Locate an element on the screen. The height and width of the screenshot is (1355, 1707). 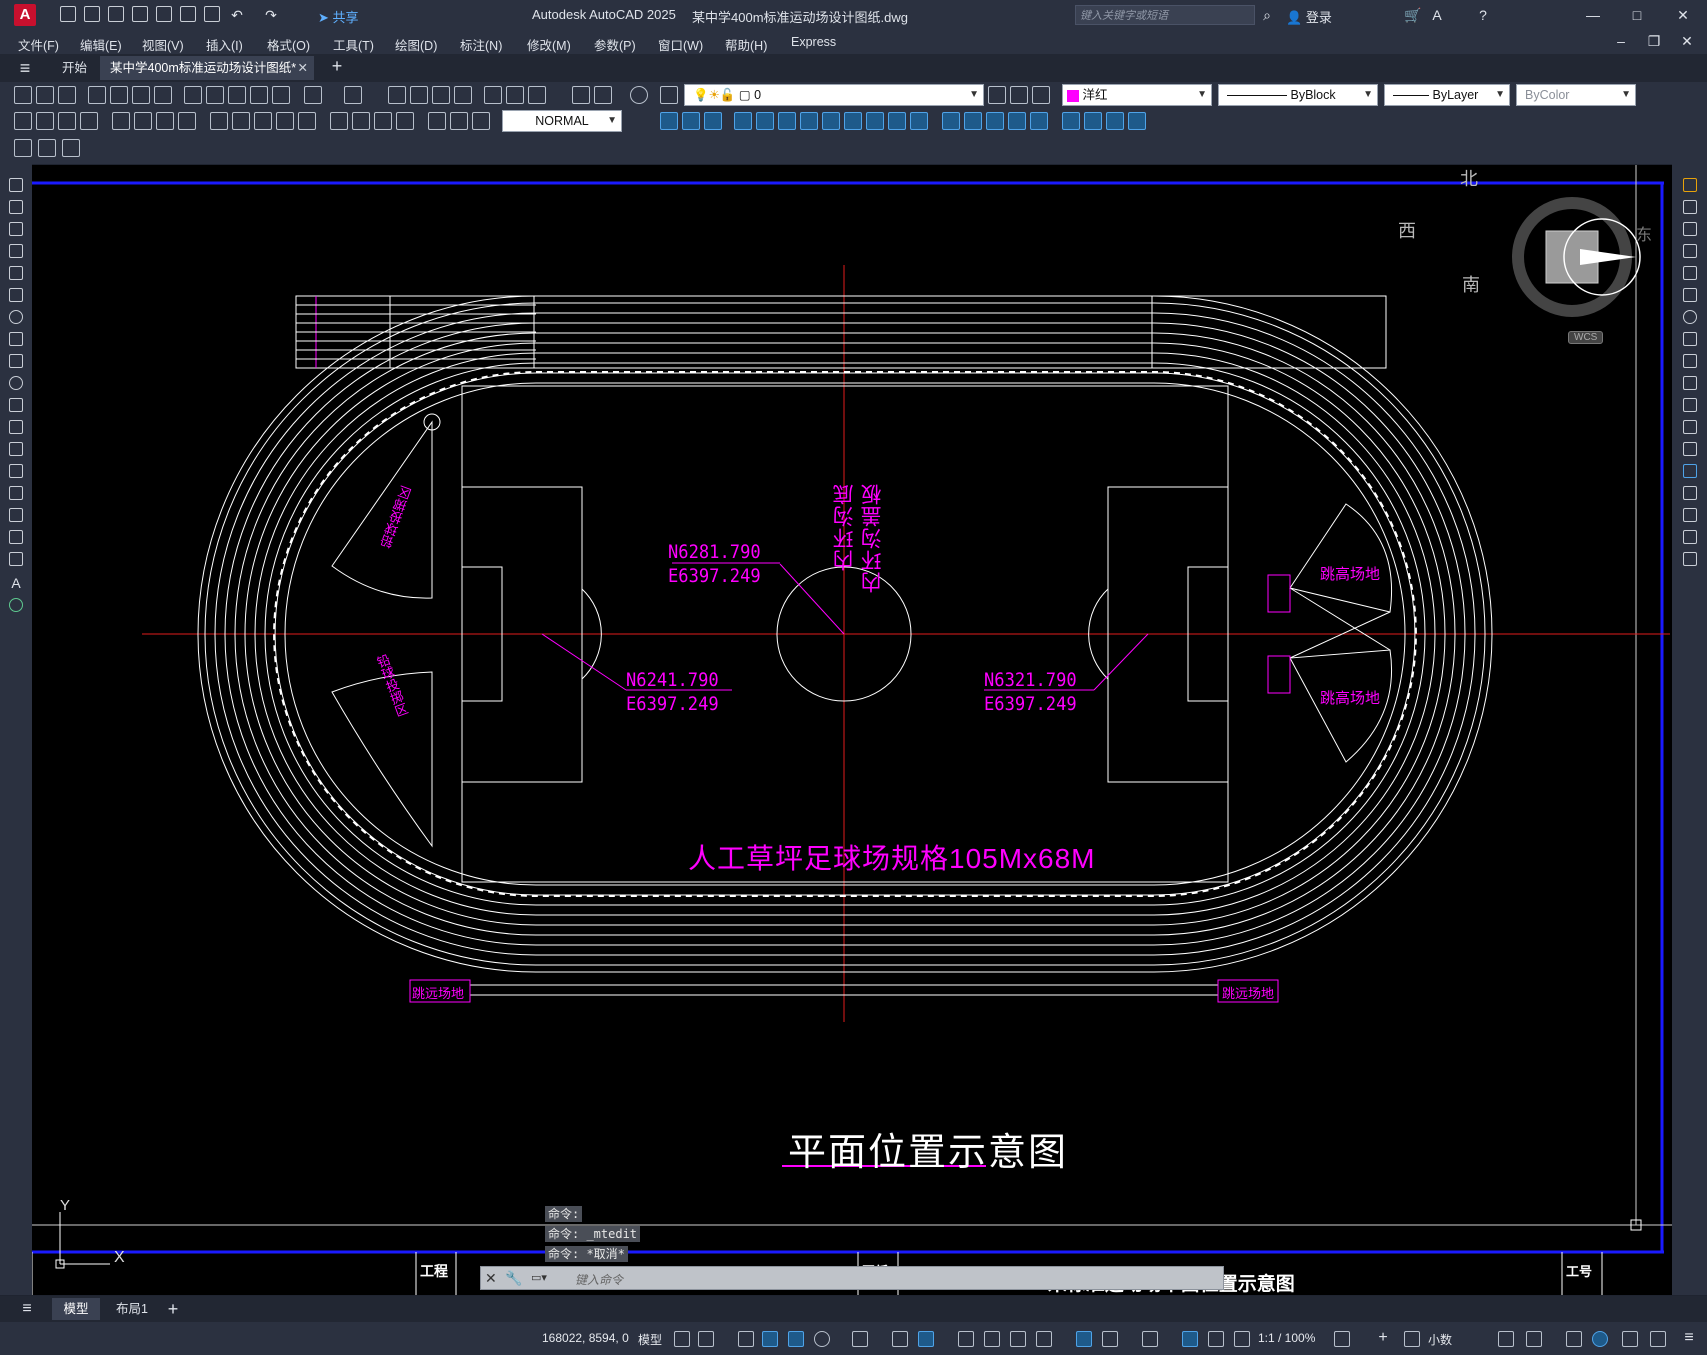
doc-close-button: ✕ is located at coordinates (1687, 41).